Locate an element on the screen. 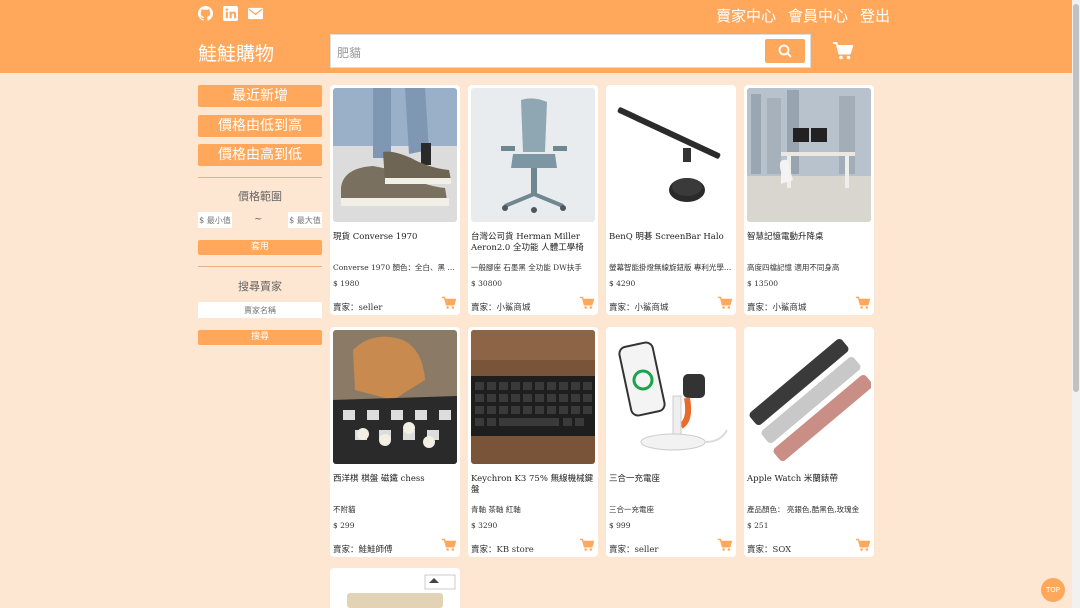 The image size is (1080, 608). product-description: 螢幕智能掛燈無線旋鈕版 專利光學設計 is located at coordinates (671, 267).